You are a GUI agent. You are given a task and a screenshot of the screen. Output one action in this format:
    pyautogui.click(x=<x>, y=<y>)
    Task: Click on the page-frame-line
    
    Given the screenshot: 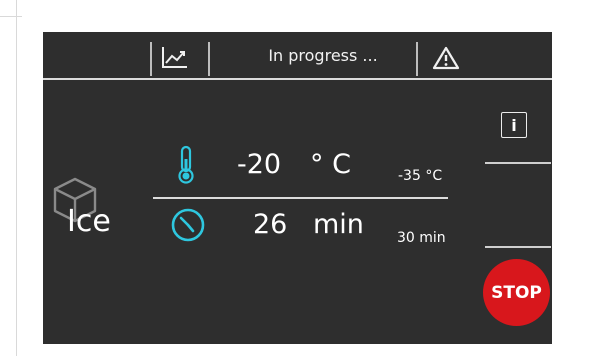 What is the action you would take?
    pyautogui.click(x=16, y=178)
    